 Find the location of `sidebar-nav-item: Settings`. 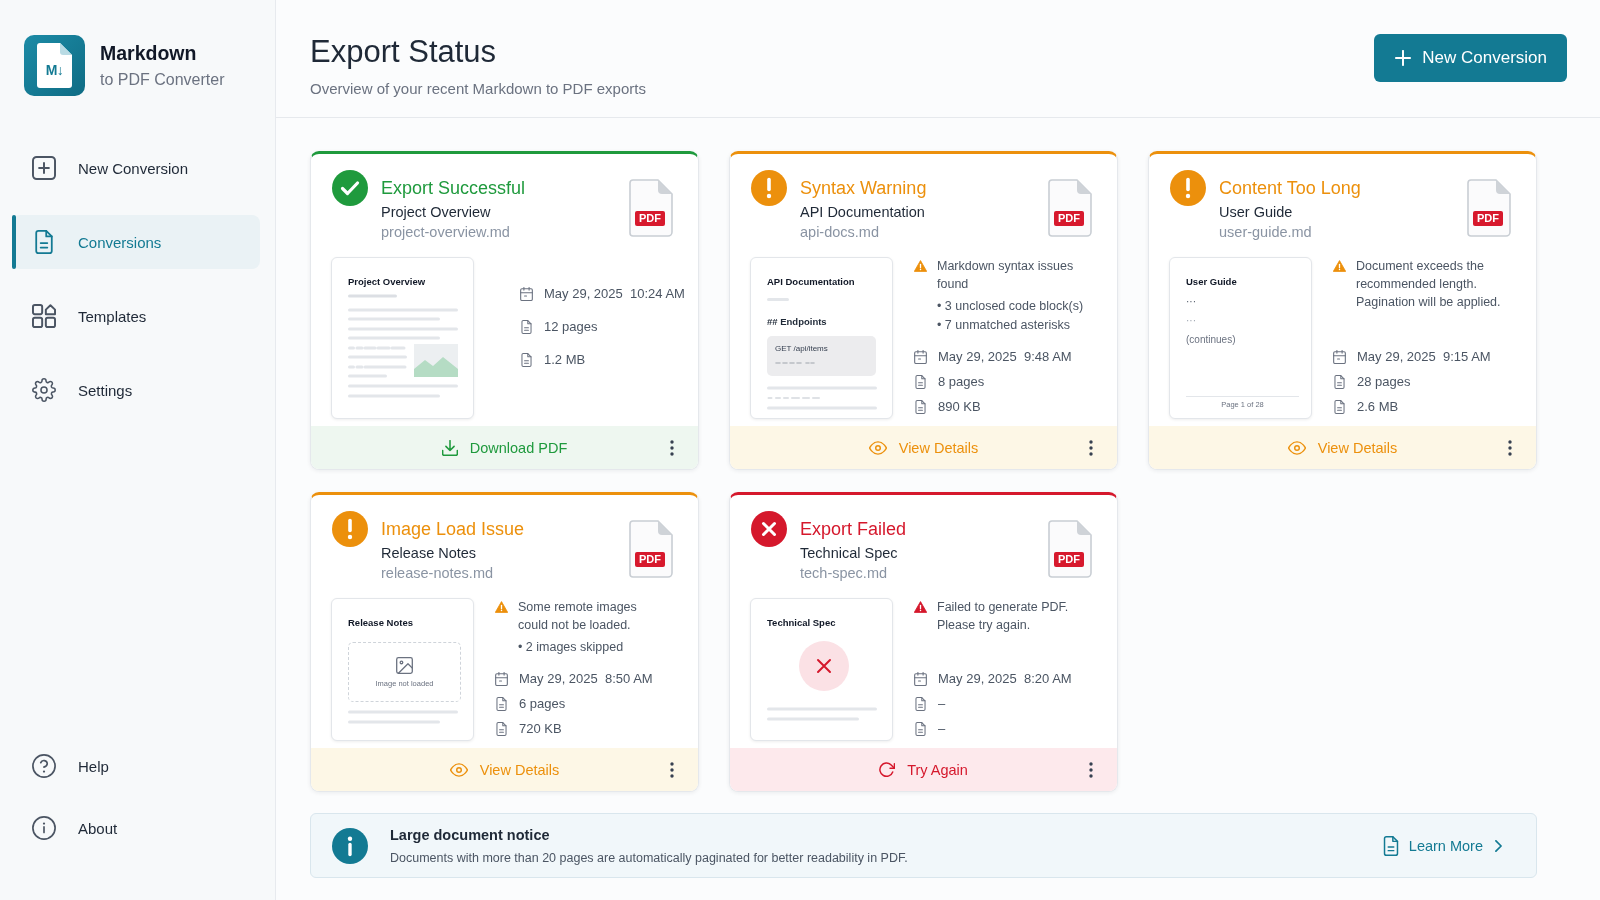

sidebar-nav-item: Settings is located at coordinates (136, 390).